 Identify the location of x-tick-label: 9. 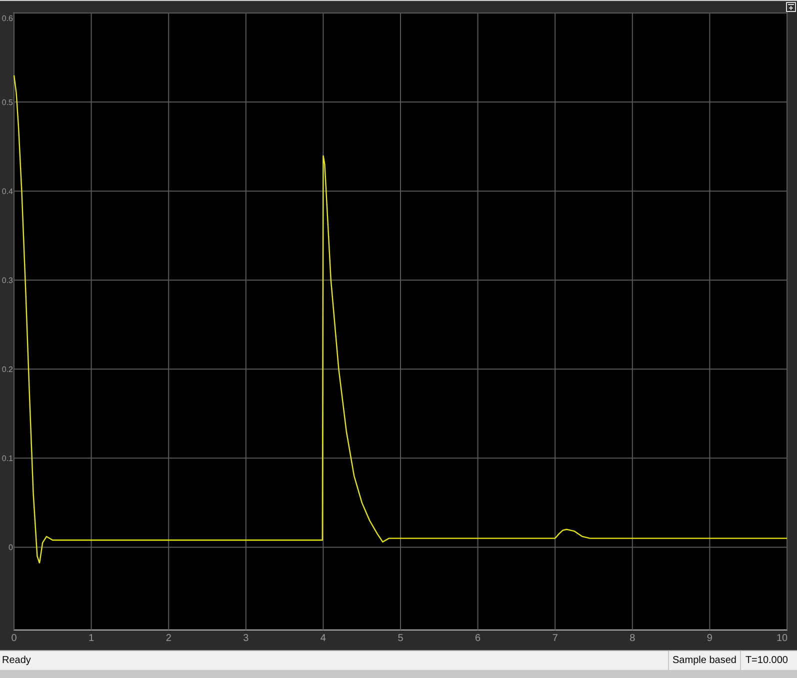
(709, 638).